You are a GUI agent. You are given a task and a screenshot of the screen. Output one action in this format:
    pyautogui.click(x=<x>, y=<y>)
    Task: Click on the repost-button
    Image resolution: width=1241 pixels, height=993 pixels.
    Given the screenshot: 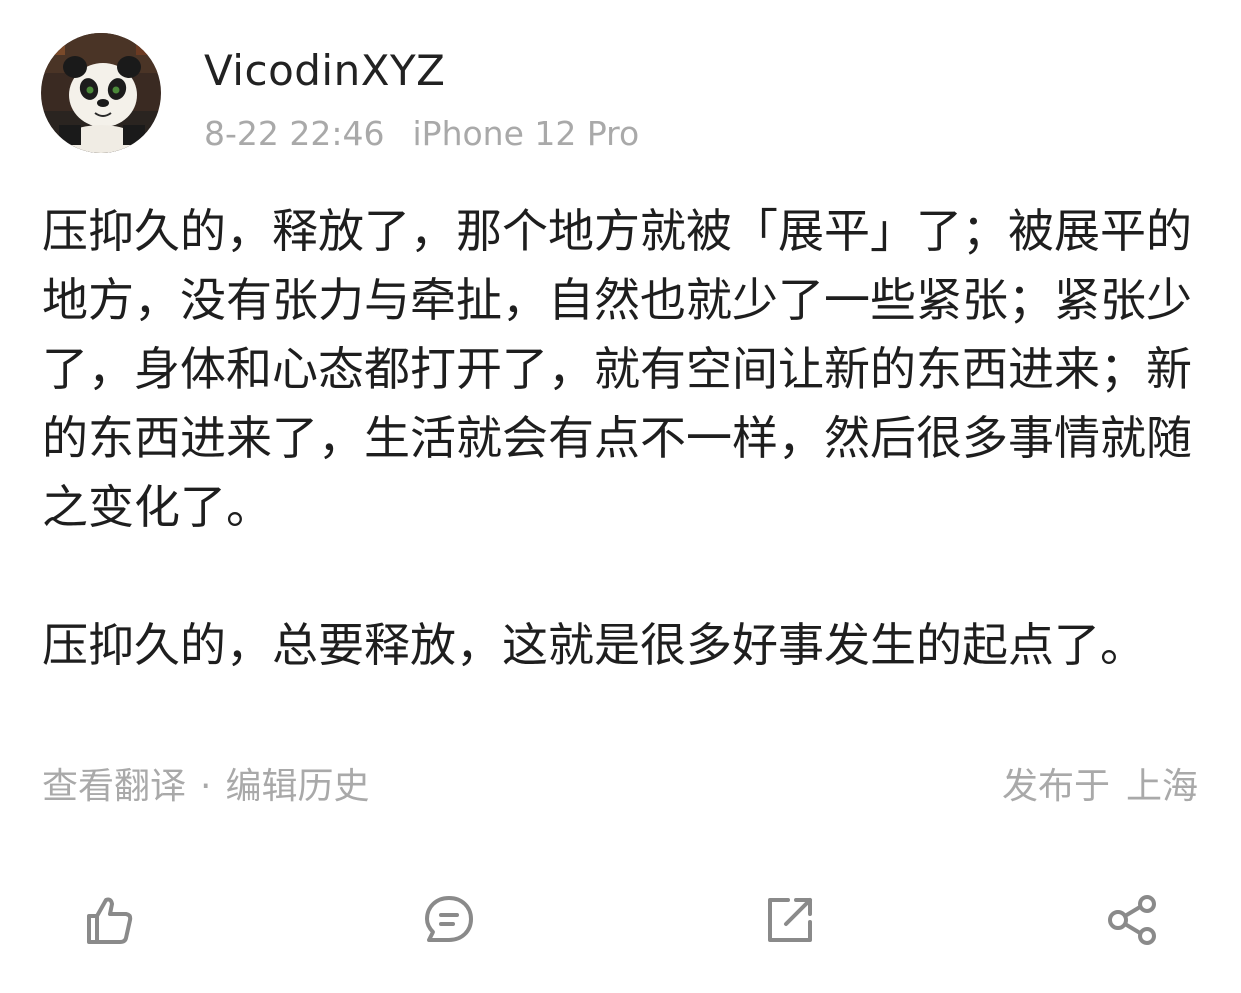 What is the action you would take?
    pyautogui.click(x=790, y=920)
    